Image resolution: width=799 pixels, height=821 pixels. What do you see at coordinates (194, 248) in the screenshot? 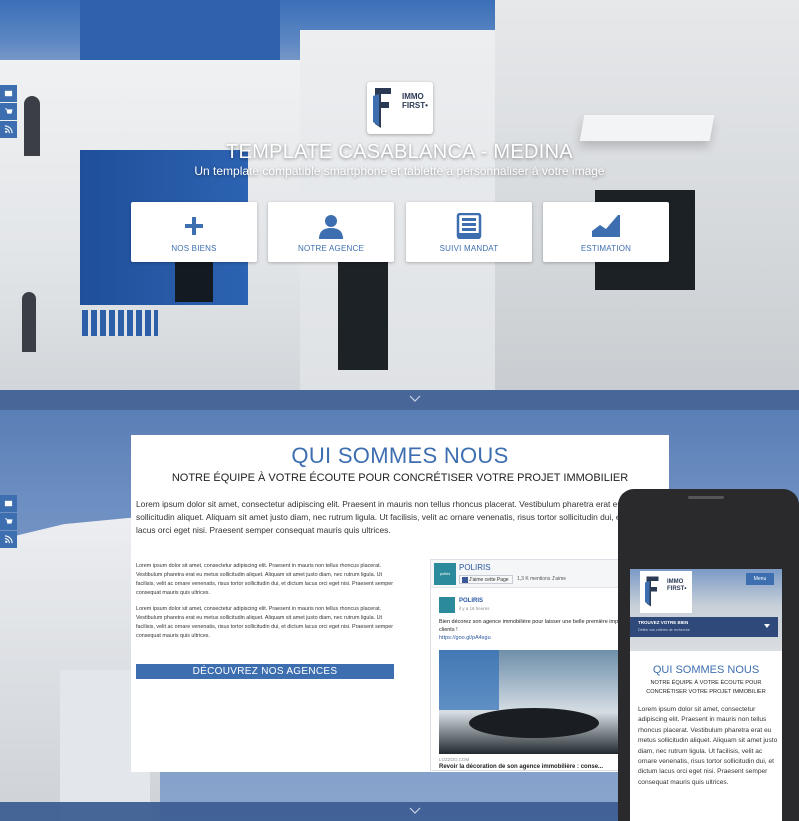
I see `quick-link-label: NOS BIENS` at bounding box center [194, 248].